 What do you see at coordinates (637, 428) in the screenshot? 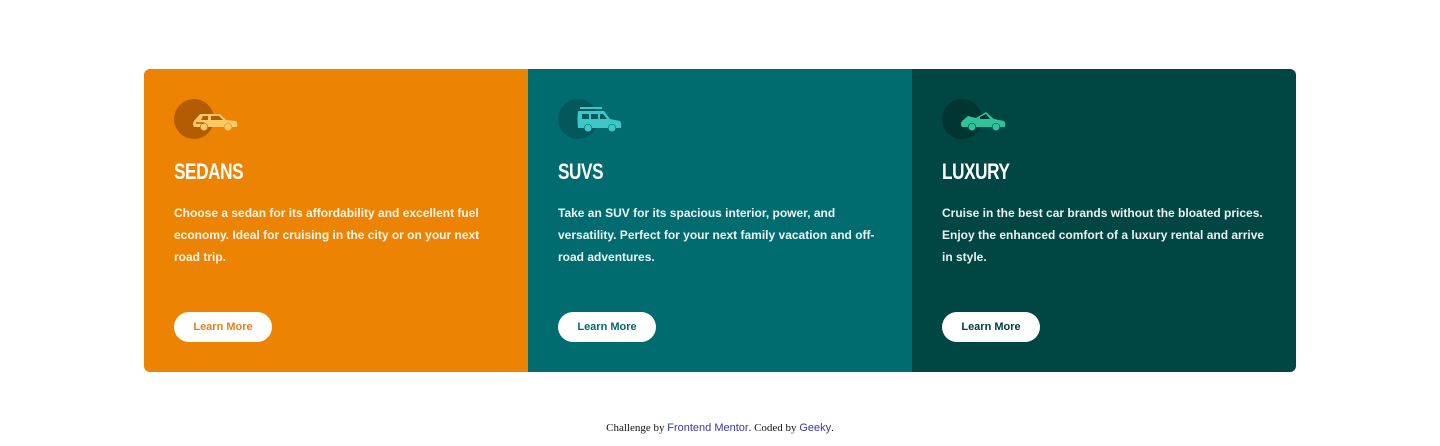
I see `footer-prefix: Challenge by` at bounding box center [637, 428].